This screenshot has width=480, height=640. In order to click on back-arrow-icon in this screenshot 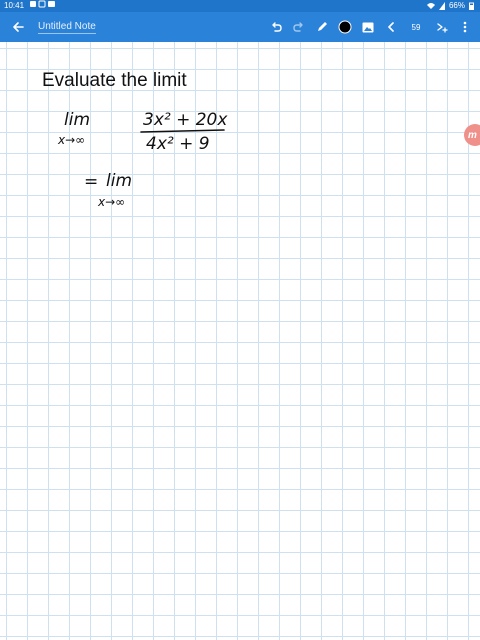, I will do `click(18, 27)`.